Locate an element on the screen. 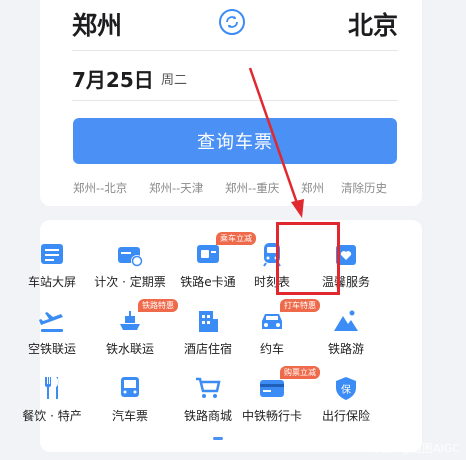  watermark: 头条 @追图AIGC is located at coordinates (417, 448).